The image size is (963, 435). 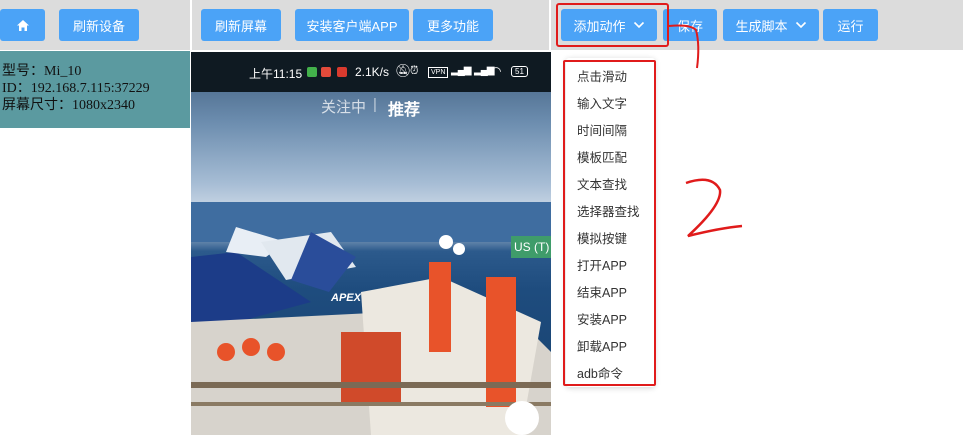 I want to click on generate-script-dropdown: 生成脚本, so click(x=771, y=25).